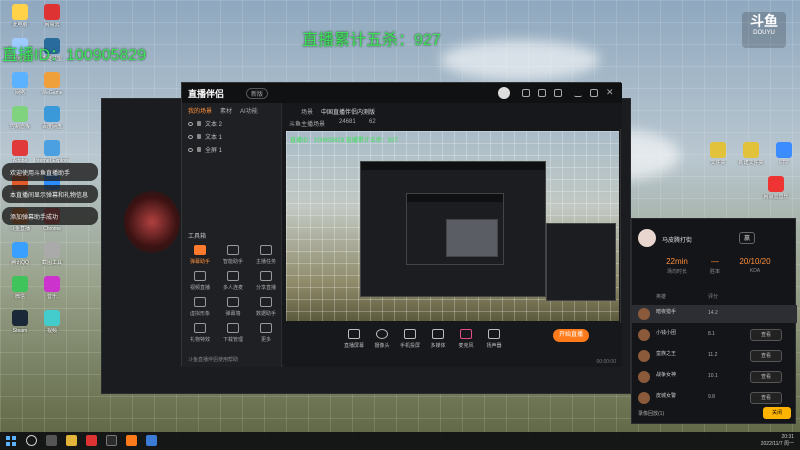 Image resolution: width=800 pixels, height=450 pixels. What do you see at coordinates (610, 92) in the screenshot?
I see `close-icon: ✕` at bounding box center [610, 92].